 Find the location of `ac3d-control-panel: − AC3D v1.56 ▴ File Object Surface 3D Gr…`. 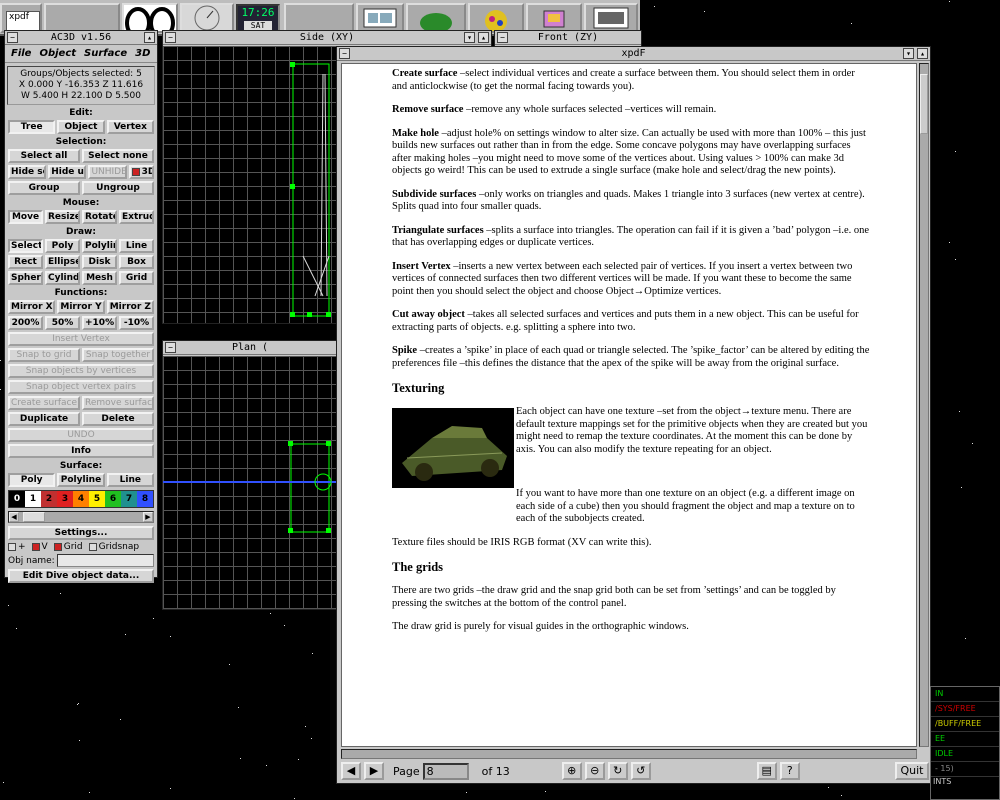

ac3d-control-panel: − AC3D v1.56 ▴ File Object Surface 3D Gr… is located at coordinates (81, 306).